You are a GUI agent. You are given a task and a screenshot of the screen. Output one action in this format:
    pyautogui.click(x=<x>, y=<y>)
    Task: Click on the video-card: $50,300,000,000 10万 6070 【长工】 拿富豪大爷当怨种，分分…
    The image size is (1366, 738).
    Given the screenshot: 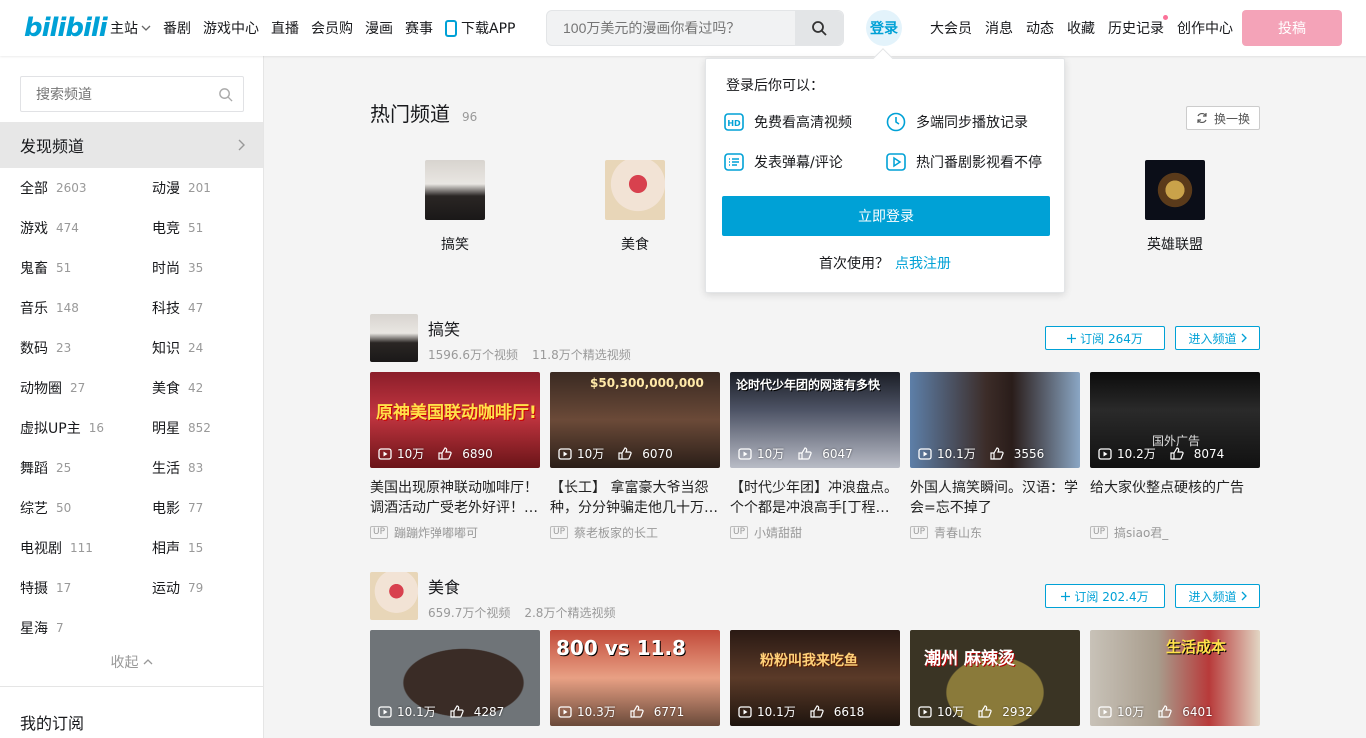 What is the action you would take?
    pyautogui.click(x=635, y=456)
    